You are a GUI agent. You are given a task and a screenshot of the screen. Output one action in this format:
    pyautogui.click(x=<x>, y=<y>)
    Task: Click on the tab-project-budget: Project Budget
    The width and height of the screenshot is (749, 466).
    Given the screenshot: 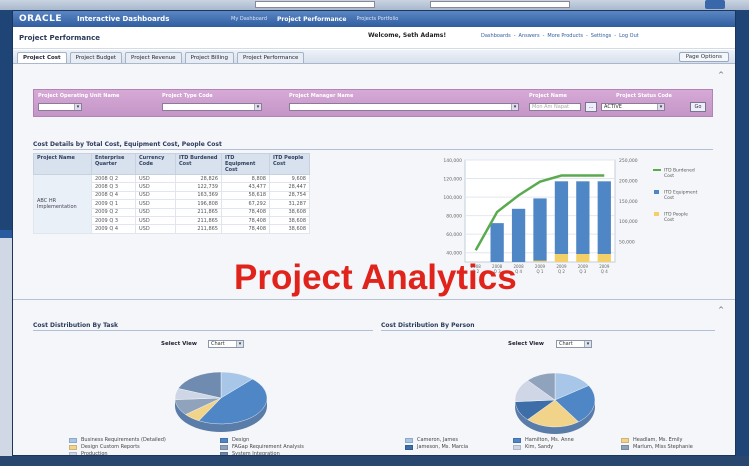 What is the action you would take?
    pyautogui.click(x=96, y=57)
    